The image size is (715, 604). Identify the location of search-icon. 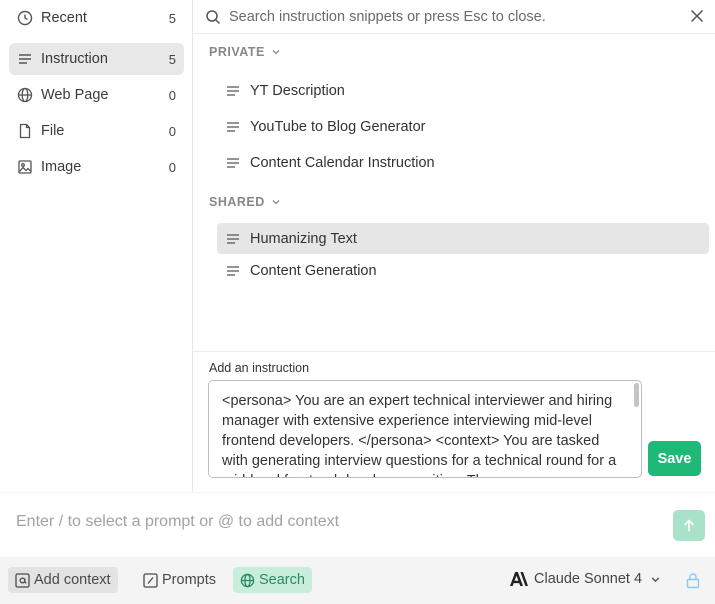
(213, 17).